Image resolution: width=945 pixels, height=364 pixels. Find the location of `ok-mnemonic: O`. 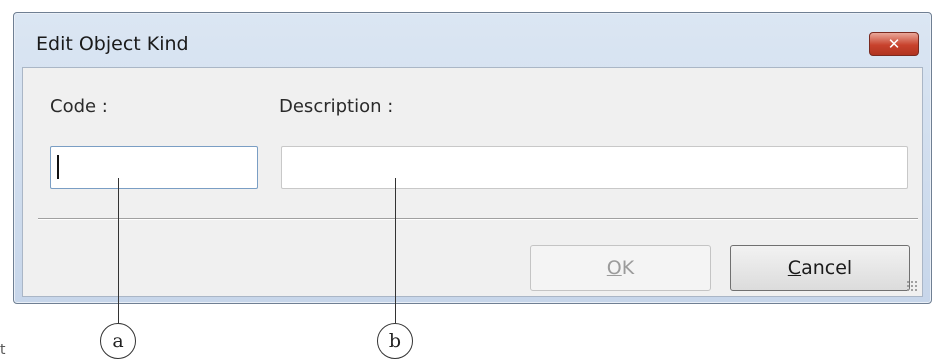

ok-mnemonic: O is located at coordinates (614, 268).